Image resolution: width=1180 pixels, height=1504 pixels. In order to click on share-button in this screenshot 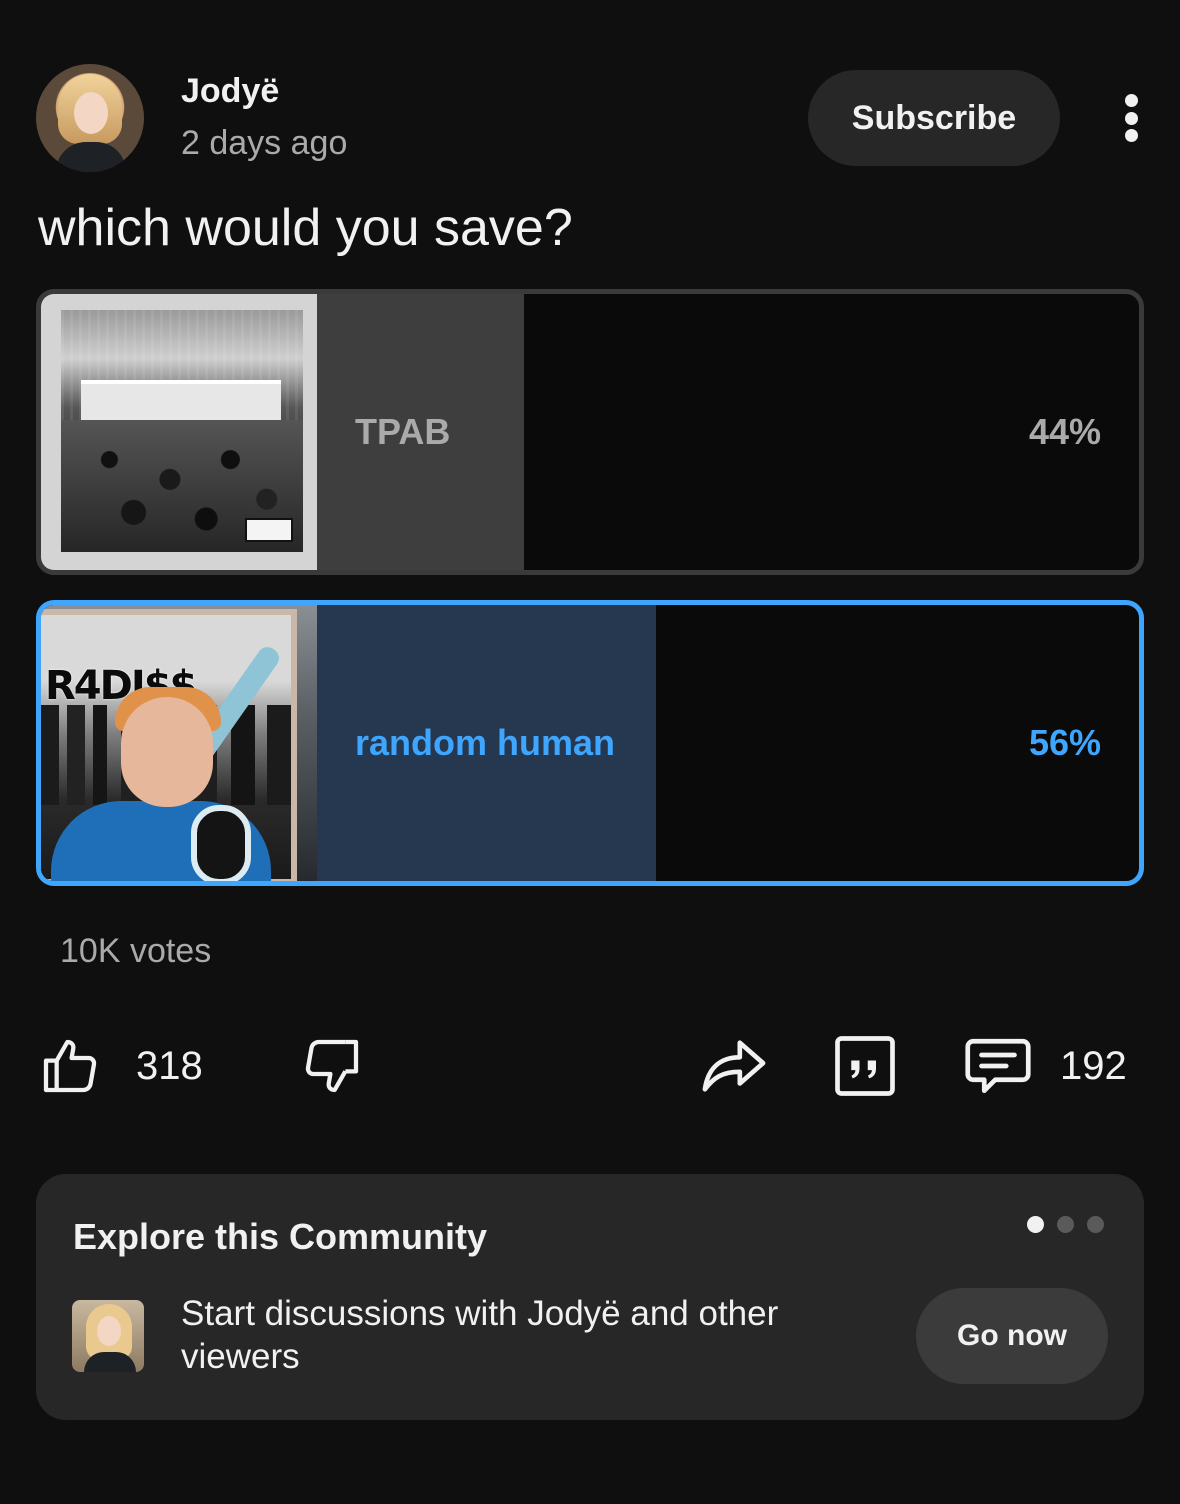, I will do `click(734, 1066)`.